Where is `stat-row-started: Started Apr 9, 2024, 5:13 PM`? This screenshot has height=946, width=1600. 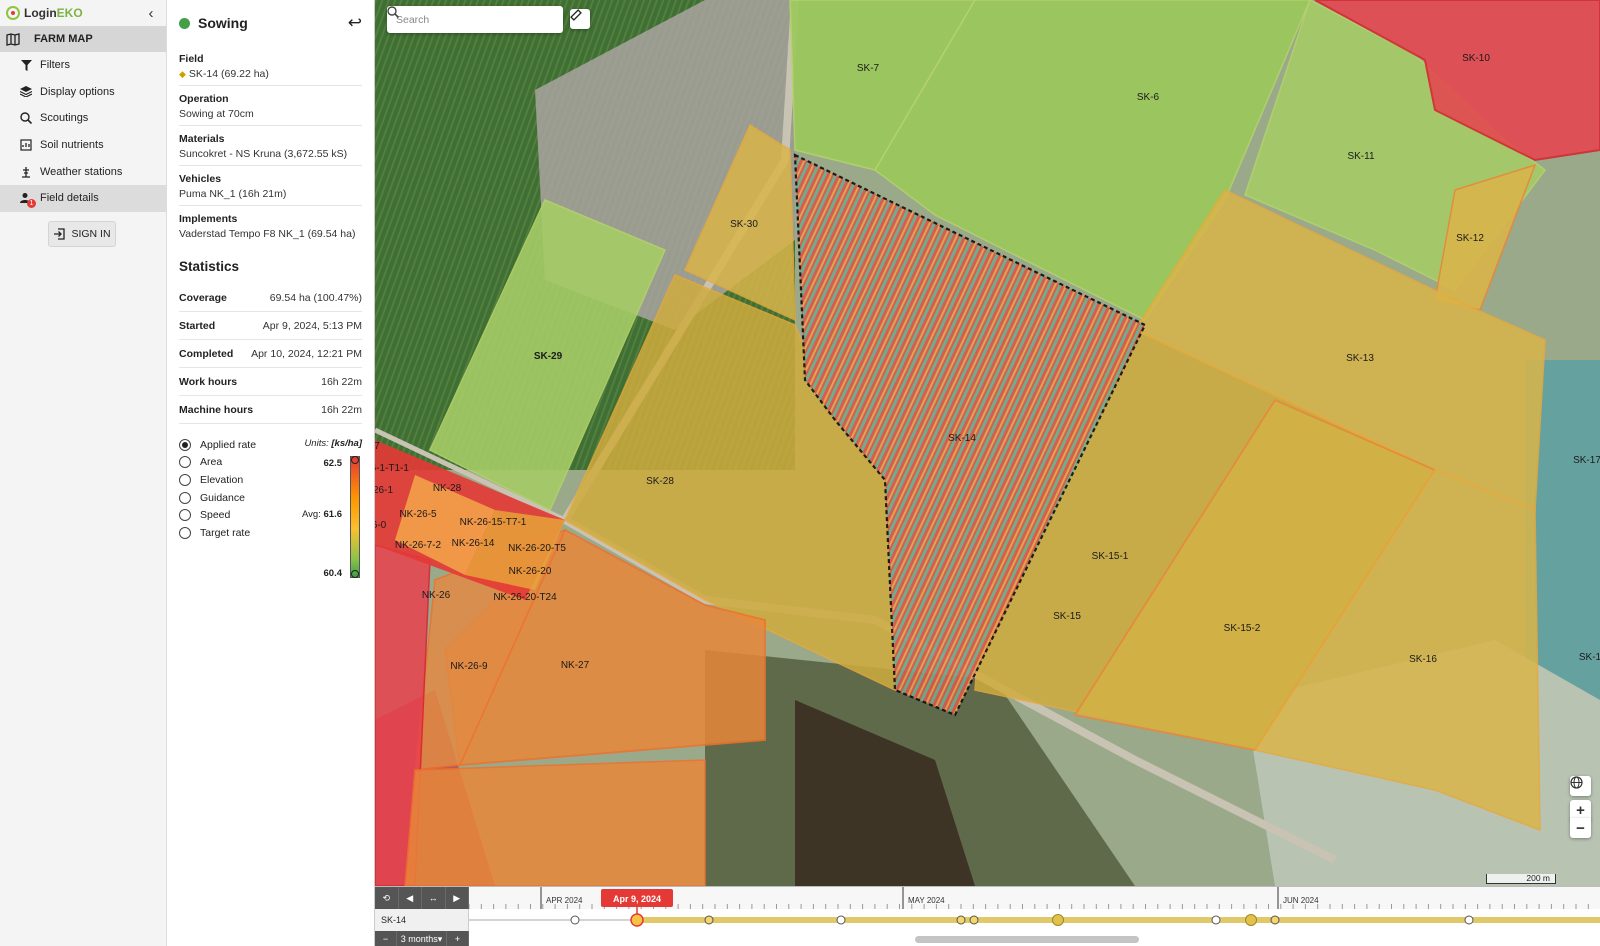
stat-row-started: Started Apr 9, 2024, 5:13 PM is located at coordinates (270, 326).